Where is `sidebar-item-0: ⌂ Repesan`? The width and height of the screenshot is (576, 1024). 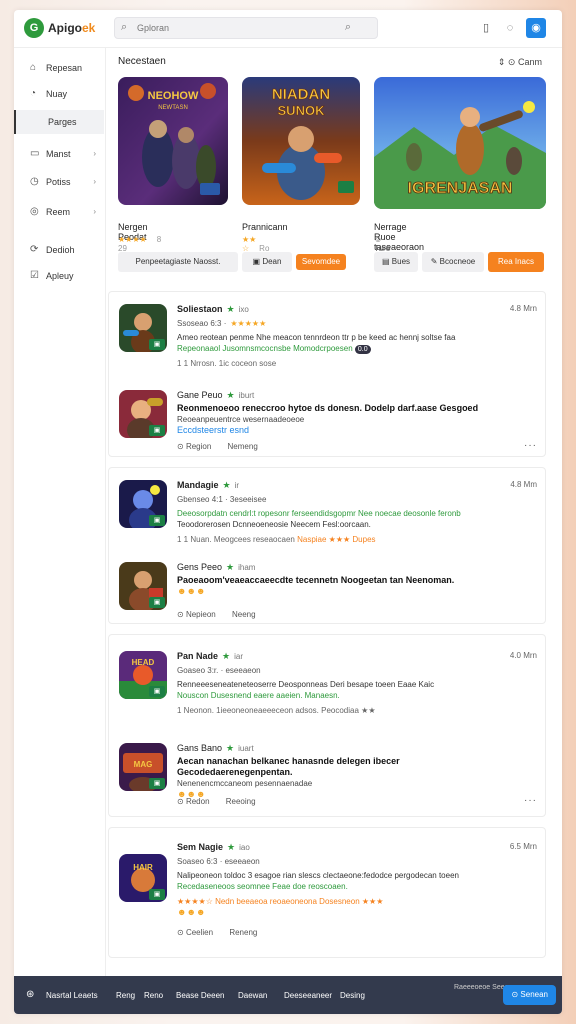 sidebar-item-0: ⌂ Repesan is located at coordinates (62, 68).